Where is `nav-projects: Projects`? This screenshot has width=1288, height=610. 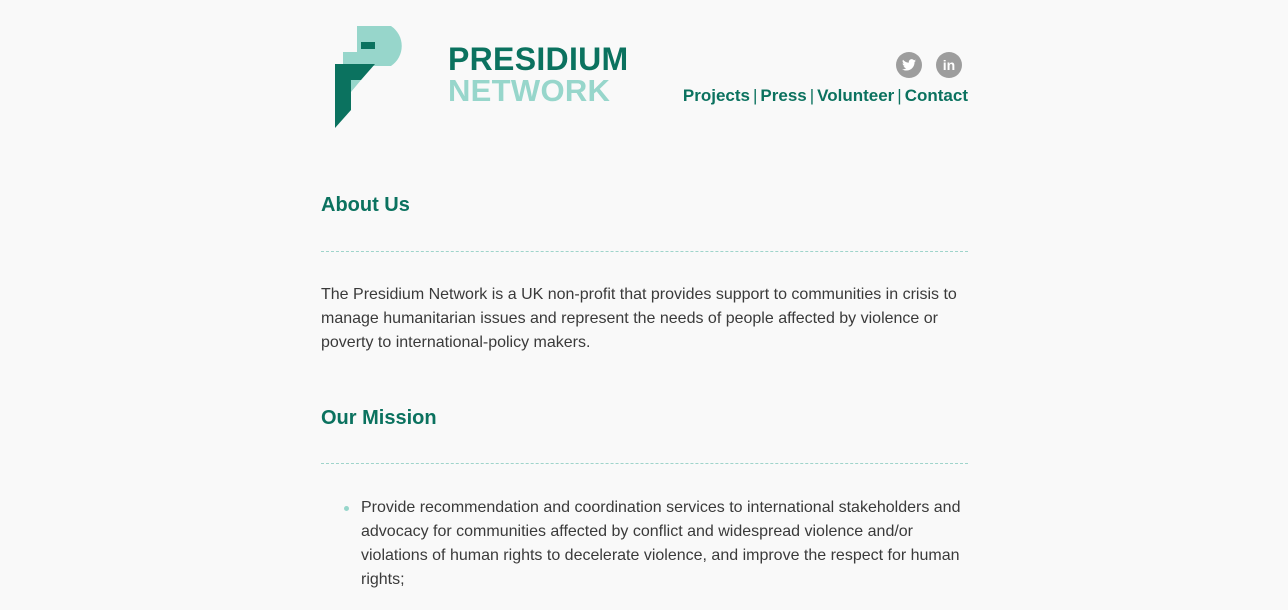 nav-projects: Projects is located at coordinates (716, 95).